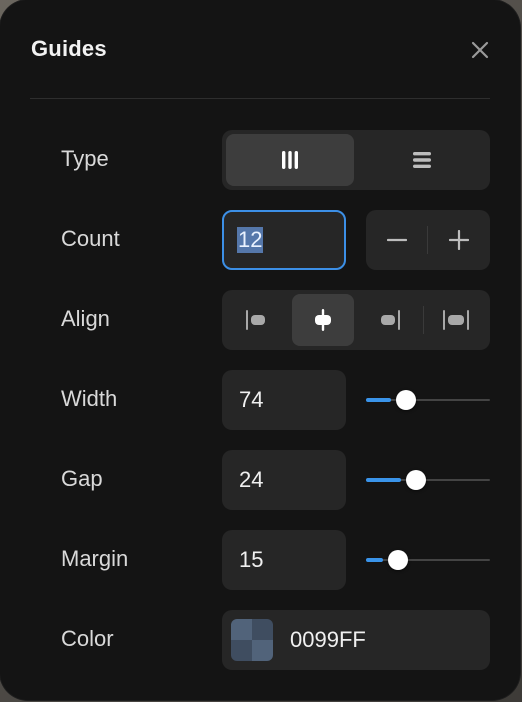 This screenshot has width=522, height=702. I want to click on margin-value: 15, so click(251, 559).